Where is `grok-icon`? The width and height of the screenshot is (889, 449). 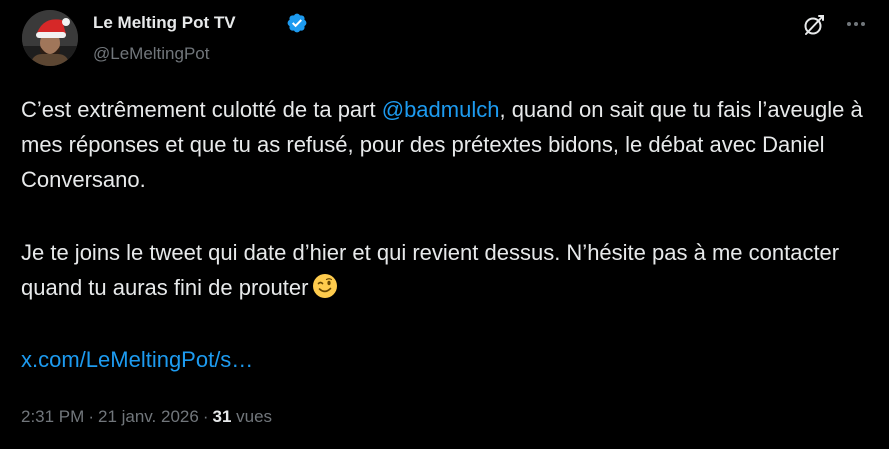 grok-icon is located at coordinates (814, 25).